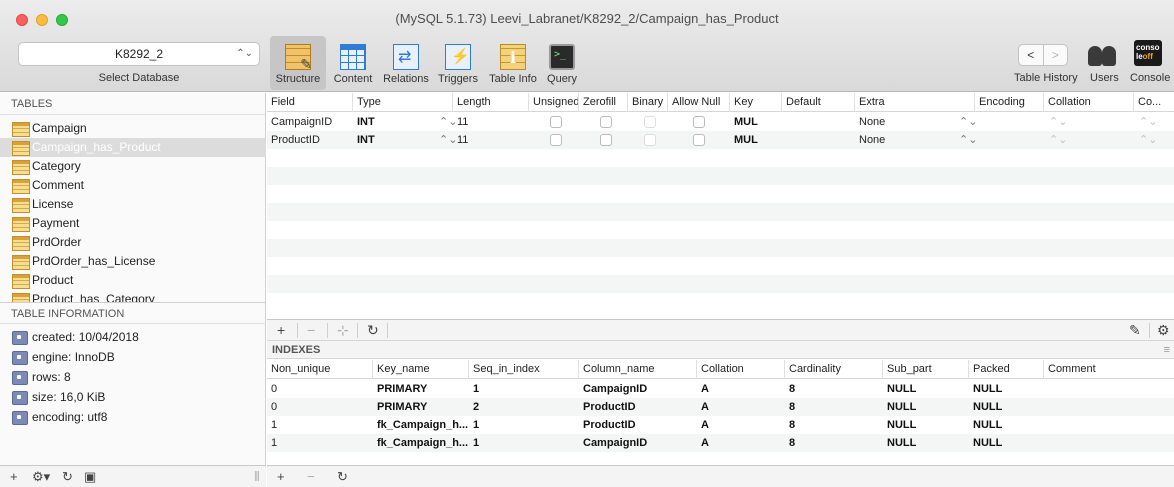 The height and width of the screenshot is (487, 1174). Describe the element at coordinates (133, 204) in the screenshot. I see `sidebar-item-license: License` at that location.